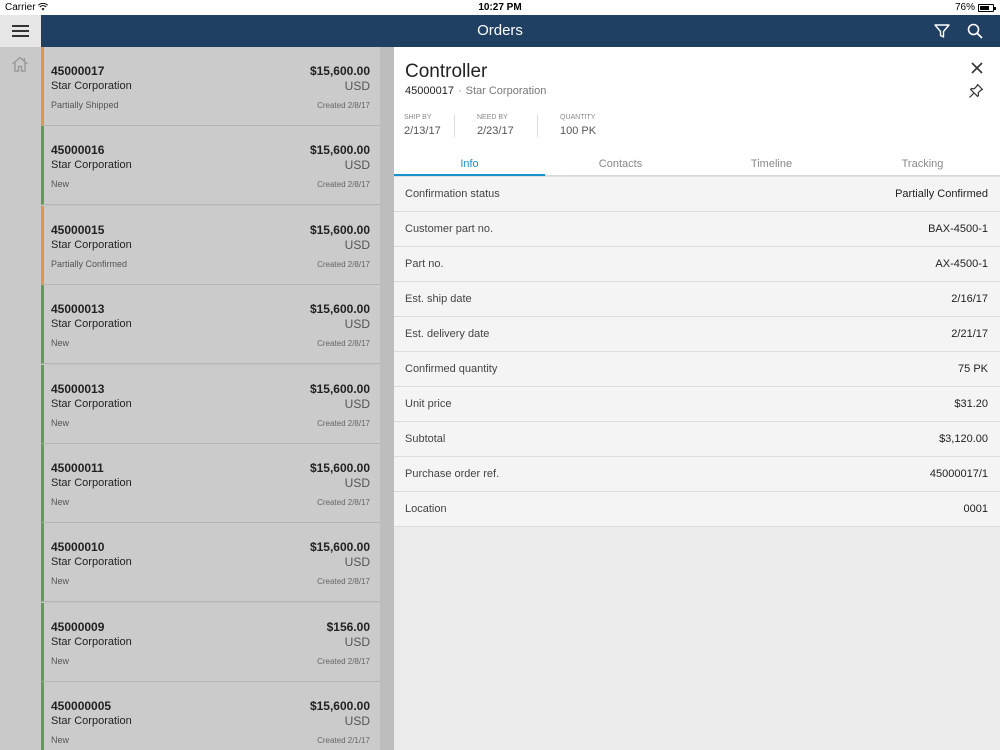  What do you see at coordinates (387, 398) in the screenshot?
I see `panel-divider` at bounding box center [387, 398].